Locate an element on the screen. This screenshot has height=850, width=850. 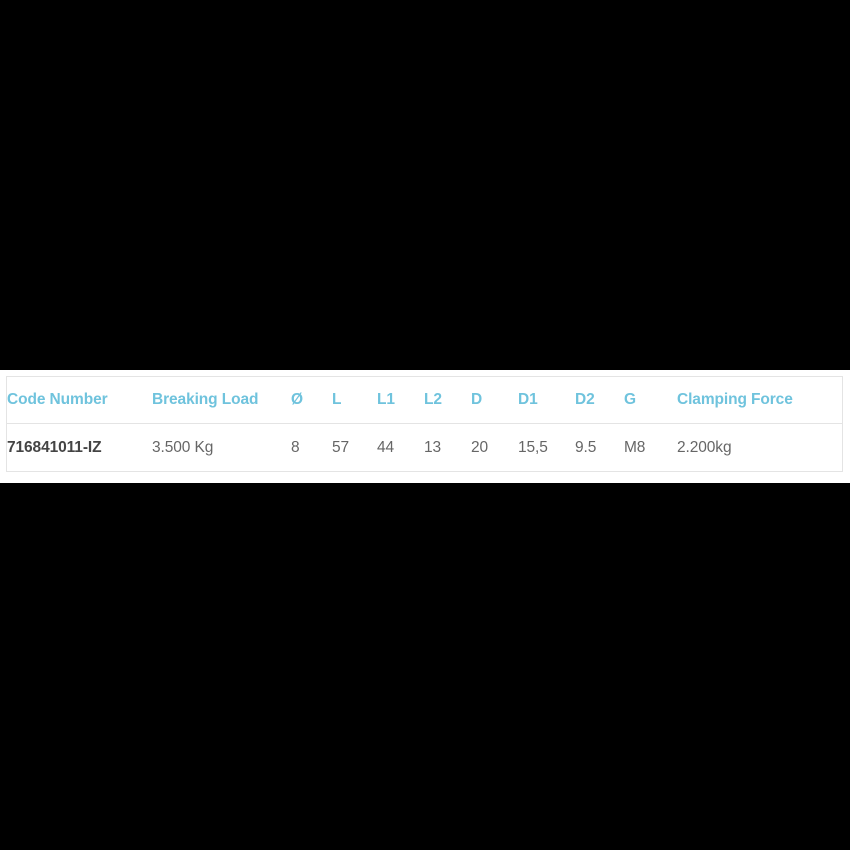
column-header-diameter: Ø is located at coordinates (297, 399).